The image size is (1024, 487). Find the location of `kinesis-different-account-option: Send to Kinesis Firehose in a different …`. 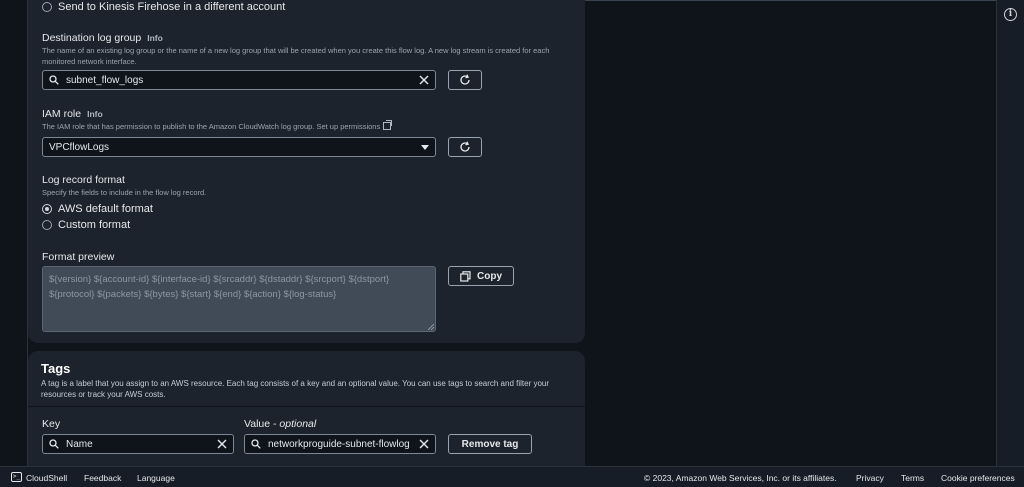

kinesis-different-account-option: Send to Kinesis Firehose in a different … is located at coordinates (163, 7).